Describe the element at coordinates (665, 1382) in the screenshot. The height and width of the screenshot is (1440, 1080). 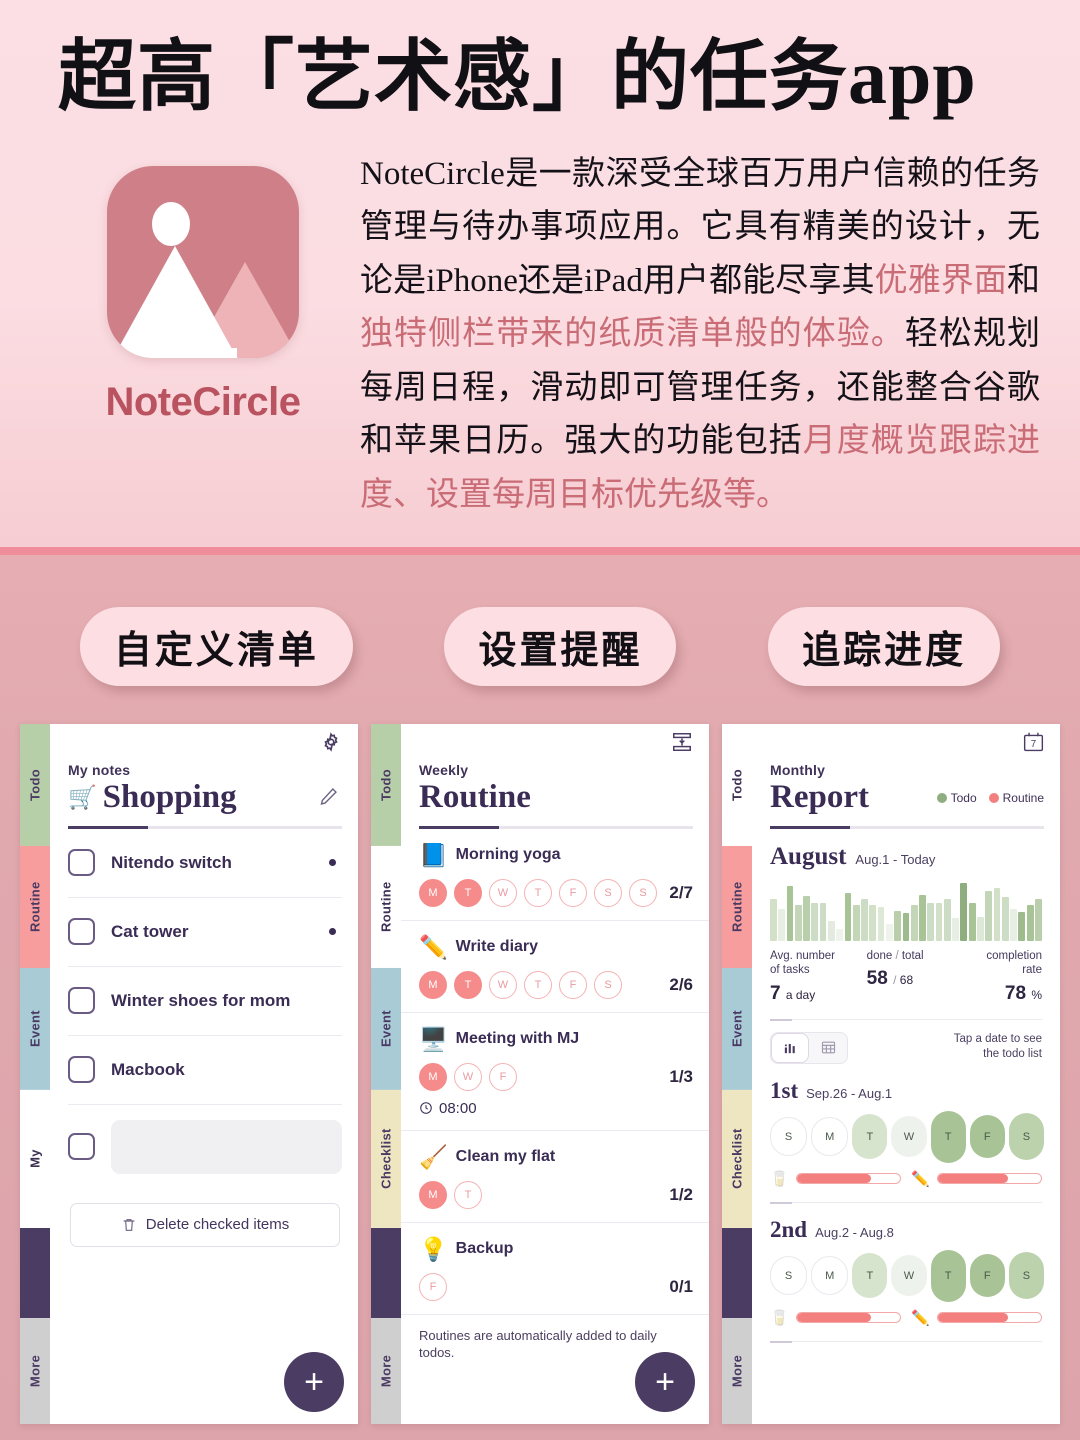
I see `add-routine-fab: +` at that location.